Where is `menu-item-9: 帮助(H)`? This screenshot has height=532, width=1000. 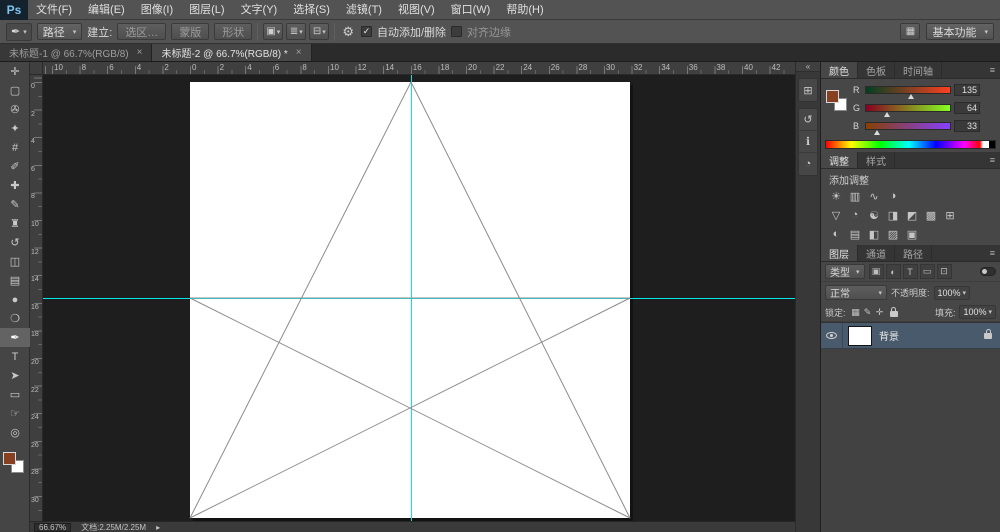
menu-item-9: 帮助(H) is located at coordinates (524, 10).